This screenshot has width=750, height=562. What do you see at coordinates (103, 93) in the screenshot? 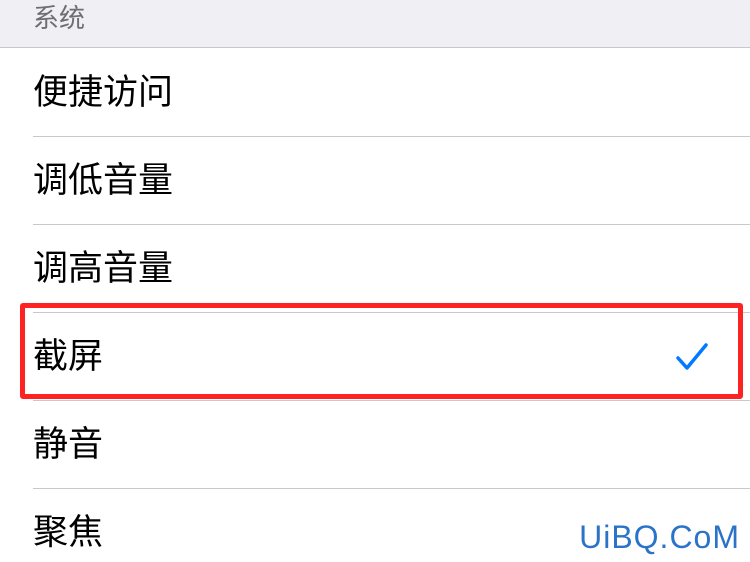
I see `option-label: 便捷访问` at bounding box center [103, 93].